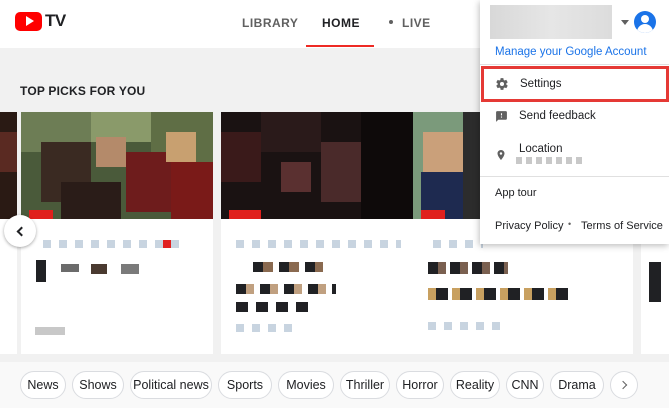  I want to click on menu-item-label: Send feedback, so click(557, 116).